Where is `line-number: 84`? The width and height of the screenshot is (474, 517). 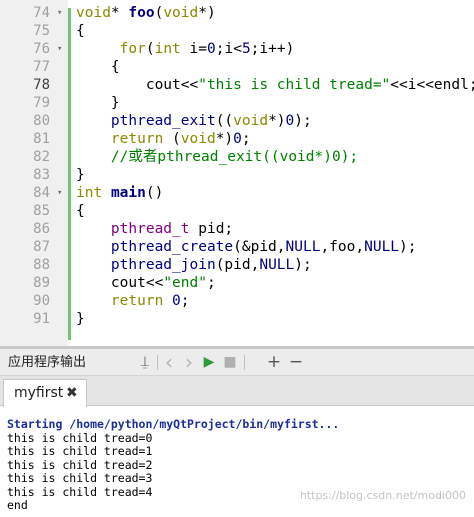 line-number: 84 is located at coordinates (41, 193).